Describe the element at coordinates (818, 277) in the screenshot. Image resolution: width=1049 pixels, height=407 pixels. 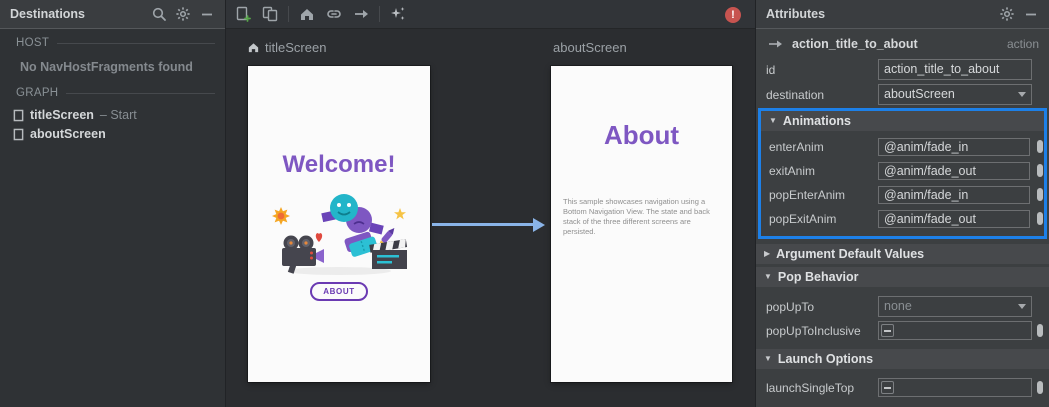
I see `section-title: Pop Behavior` at that location.